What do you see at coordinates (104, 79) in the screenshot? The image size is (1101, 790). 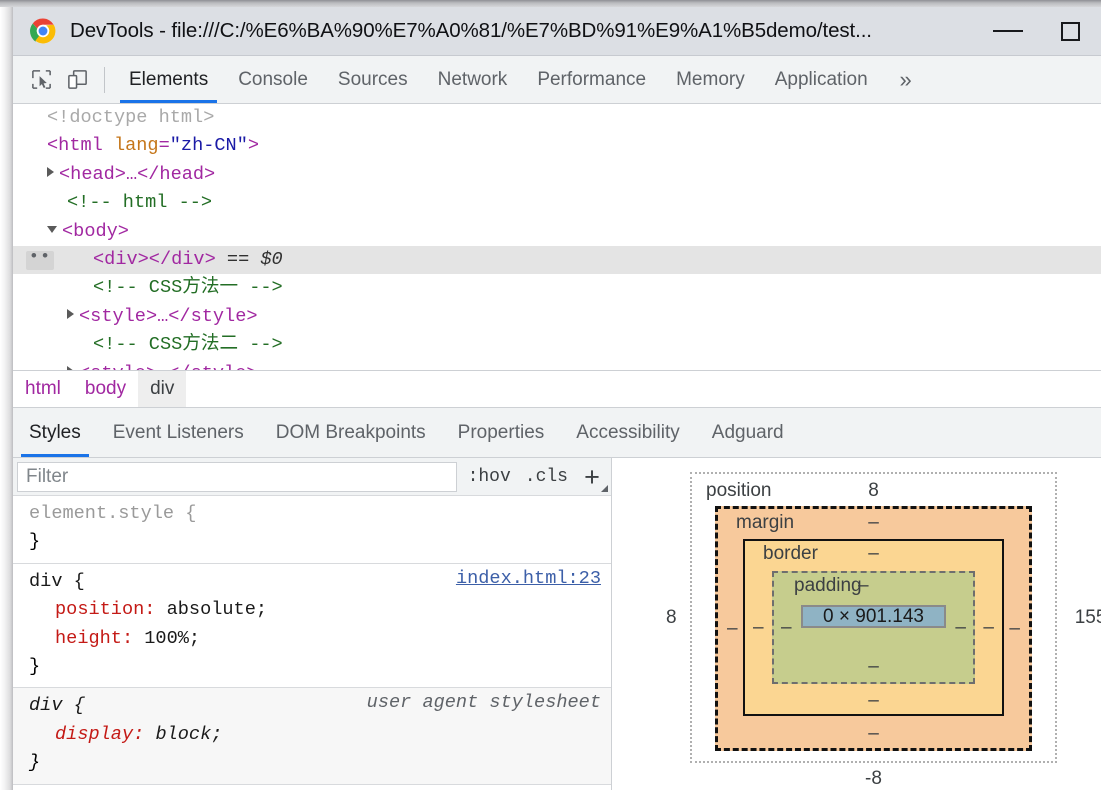 I see `toolbar-divider` at bounding box center [104, 79].